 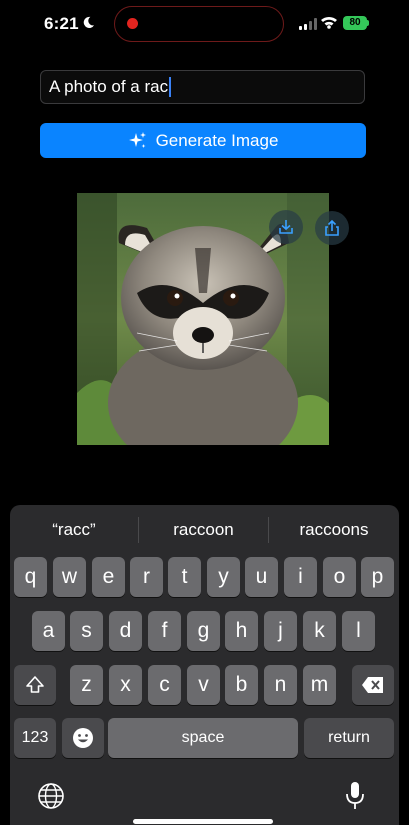 I want to click on delete-key, so click(x=373, y=685).